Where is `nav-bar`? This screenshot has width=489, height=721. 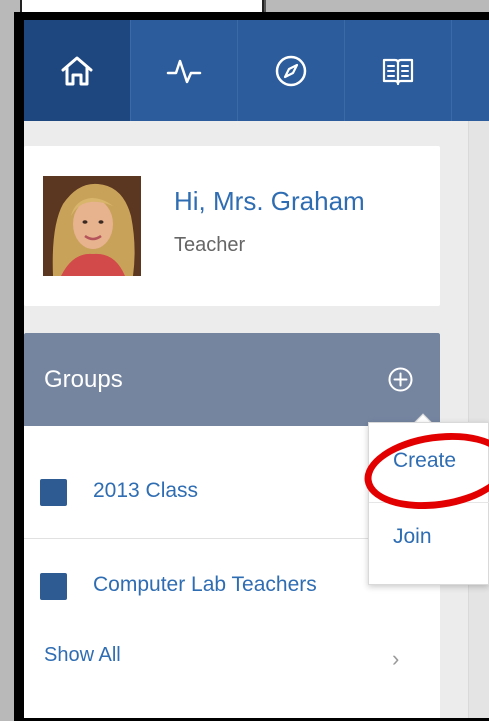
nav-bar is located at coordinates (256, 70).